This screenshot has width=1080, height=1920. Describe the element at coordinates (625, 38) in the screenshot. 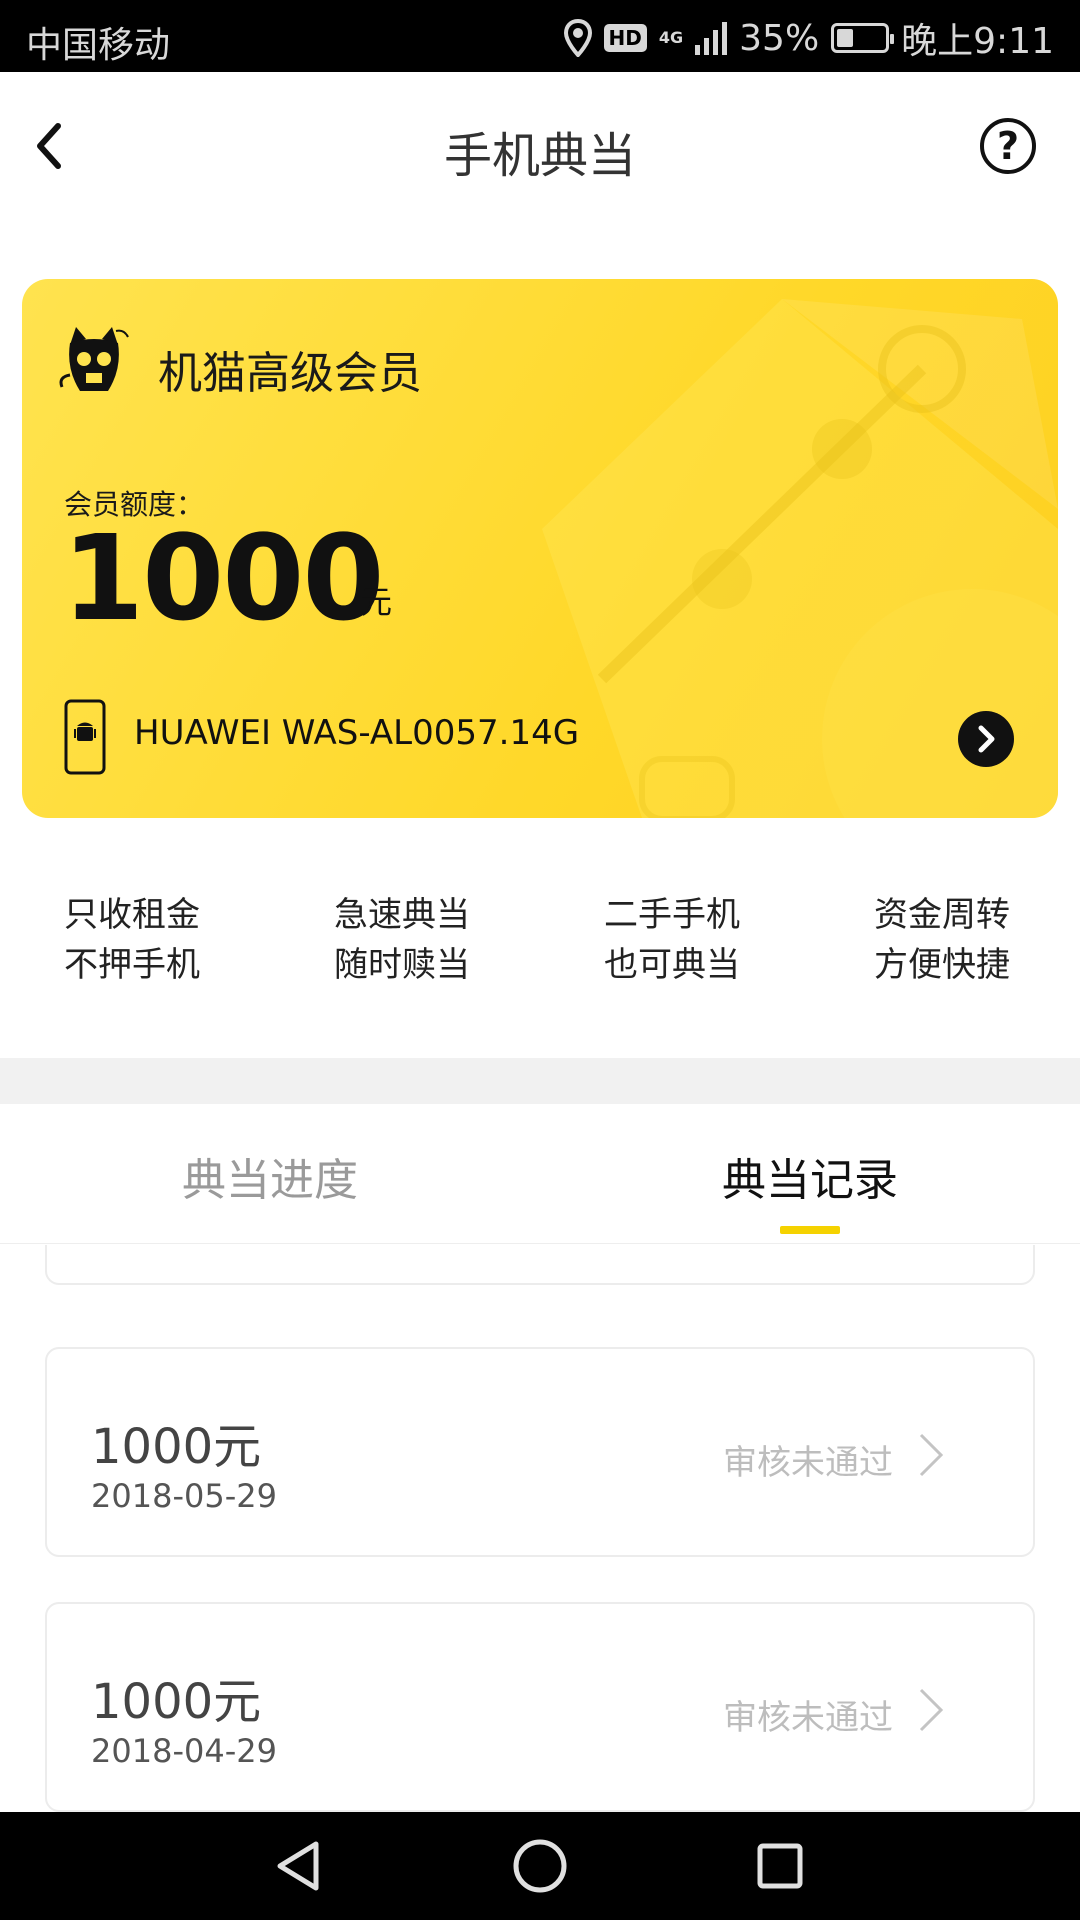

I see `hd-badge: HD` at that location.